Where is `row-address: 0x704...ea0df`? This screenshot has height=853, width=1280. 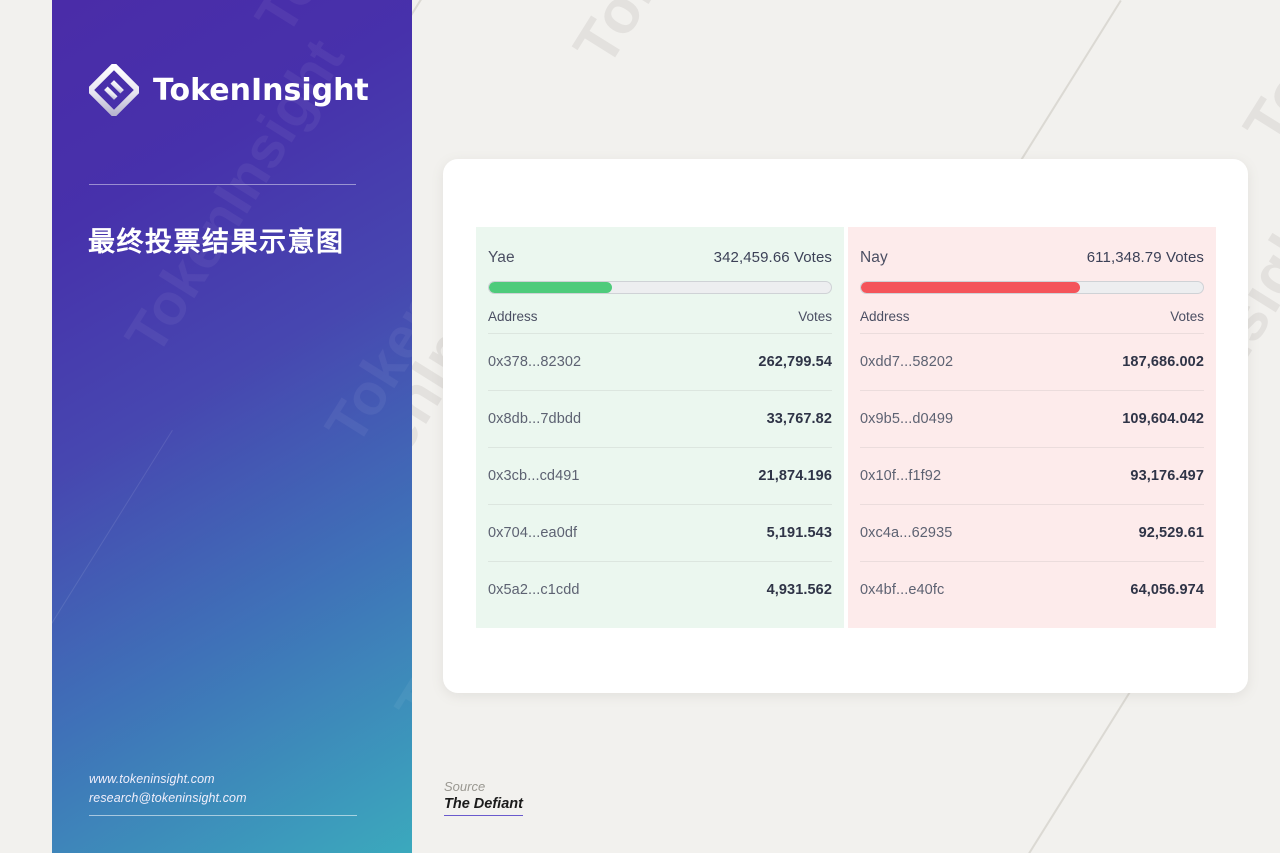 row-address: 0x704...ea0df is located at coordinates (533, 533).